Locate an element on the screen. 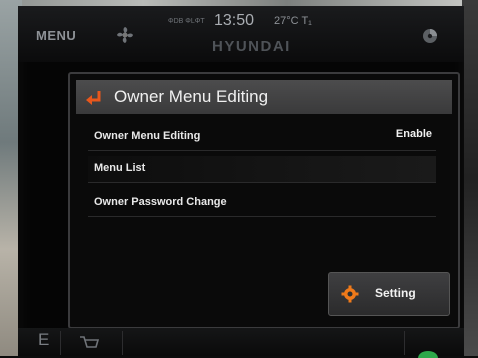 This screenshot has height=358, width=478. row-owner-password-change: Owner Password Change is located at coordinates (262, 203).